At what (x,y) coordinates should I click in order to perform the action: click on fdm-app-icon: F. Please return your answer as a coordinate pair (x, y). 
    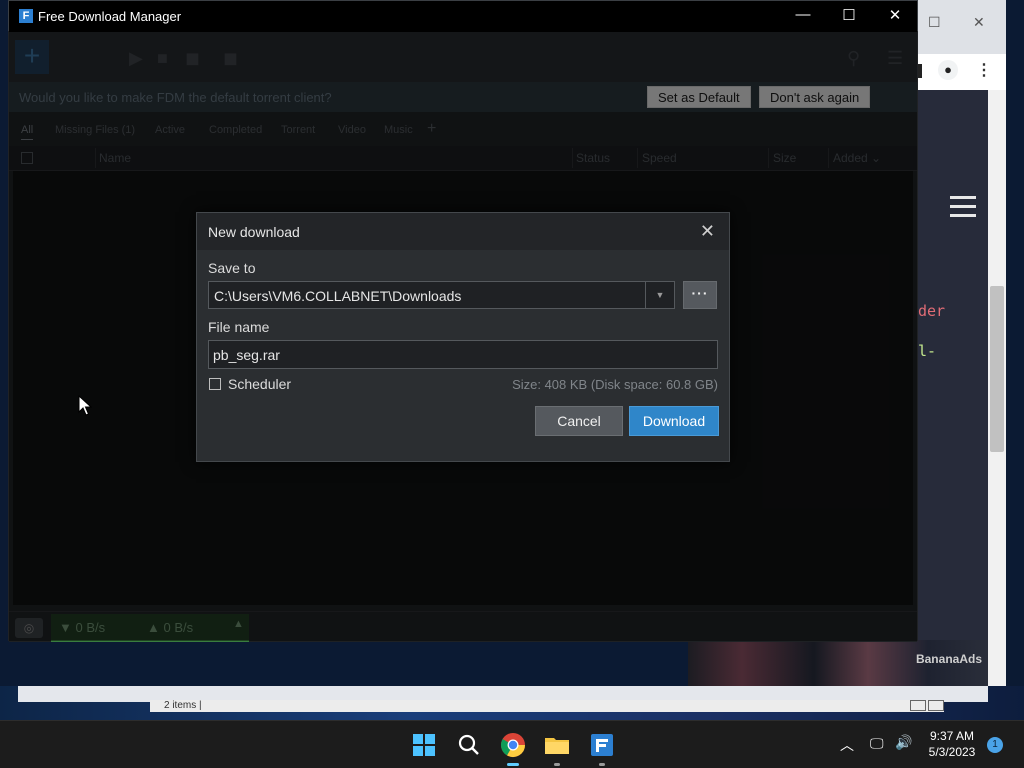
    Looking at the image, I should click on (26, 16).